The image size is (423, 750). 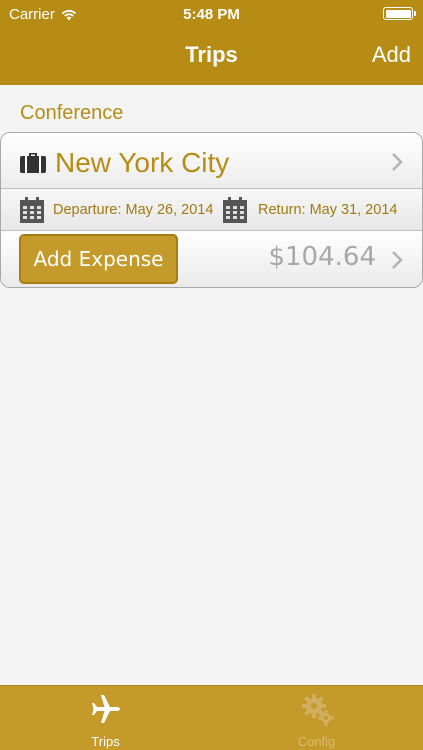 What do you see at coordinates (105, 741) in the screenshot?
I see `tab-trips-label: Trips` at bounding box center [105, 741].